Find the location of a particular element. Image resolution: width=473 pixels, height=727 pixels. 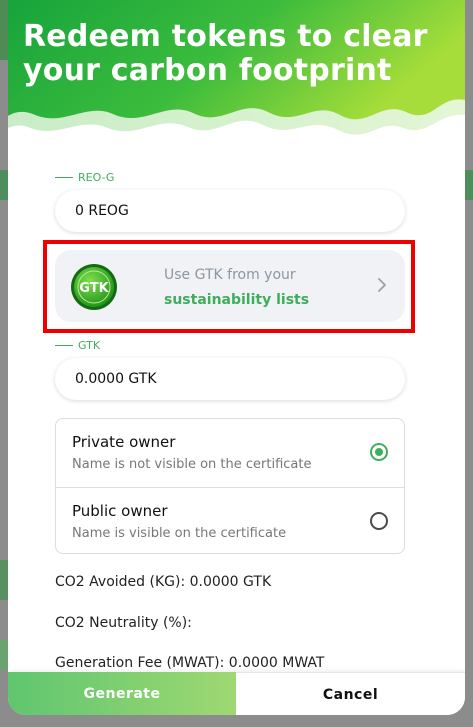

cancel-button: Cancel is located at coordinates (350, 693).